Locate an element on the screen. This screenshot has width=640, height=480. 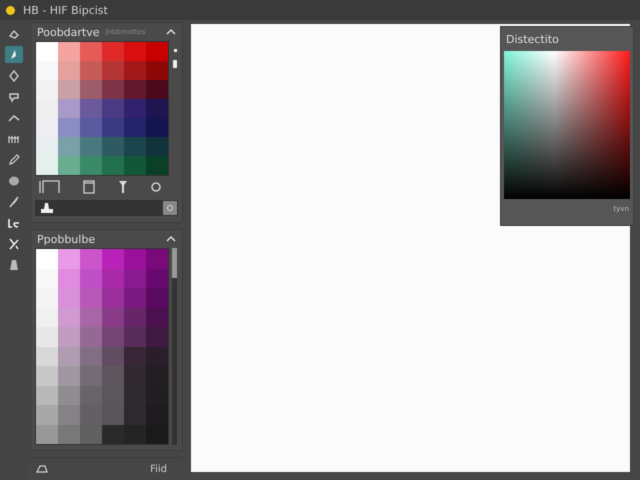
frame-icon is located at coordinates (50, 187).